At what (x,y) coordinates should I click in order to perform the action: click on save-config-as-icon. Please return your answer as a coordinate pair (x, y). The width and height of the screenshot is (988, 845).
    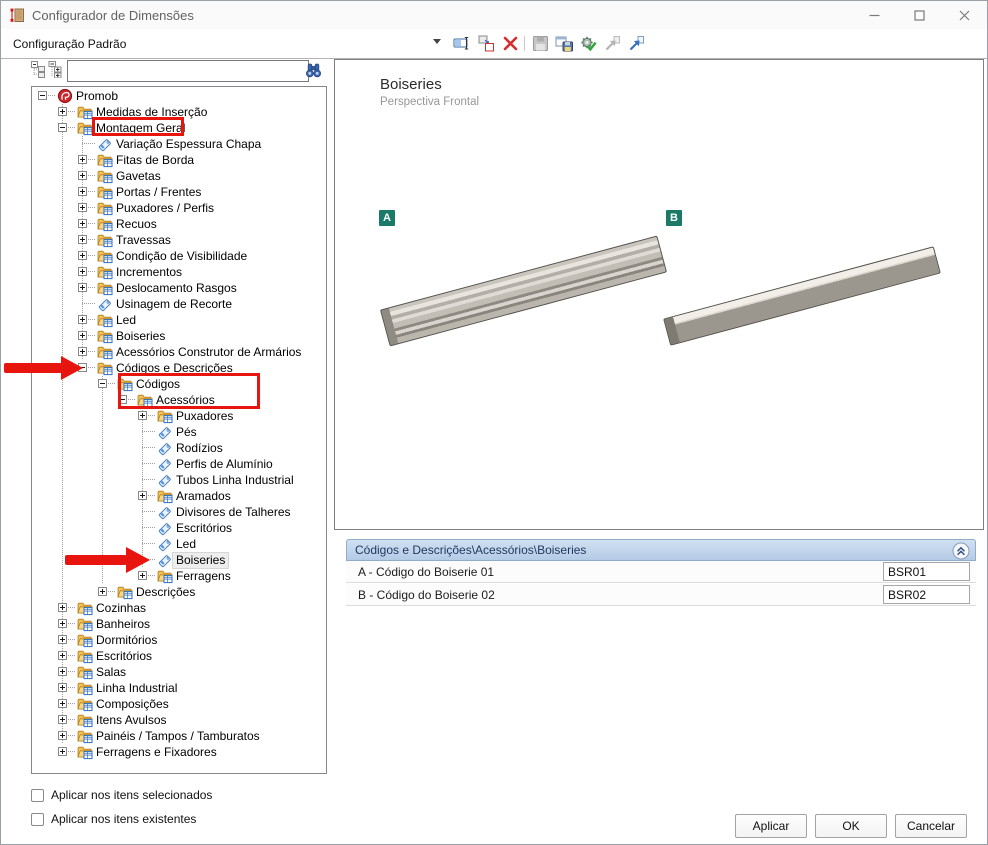
    Looking at the image, I should click on (564, 43).